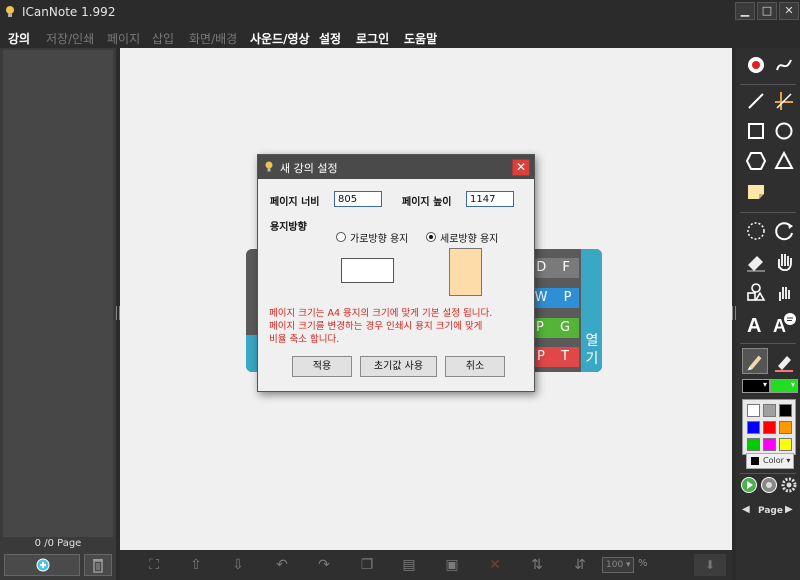  Describe the element at coordinates (123, 38) in the screenshot. I see `menu-page: 페이지` at that location.